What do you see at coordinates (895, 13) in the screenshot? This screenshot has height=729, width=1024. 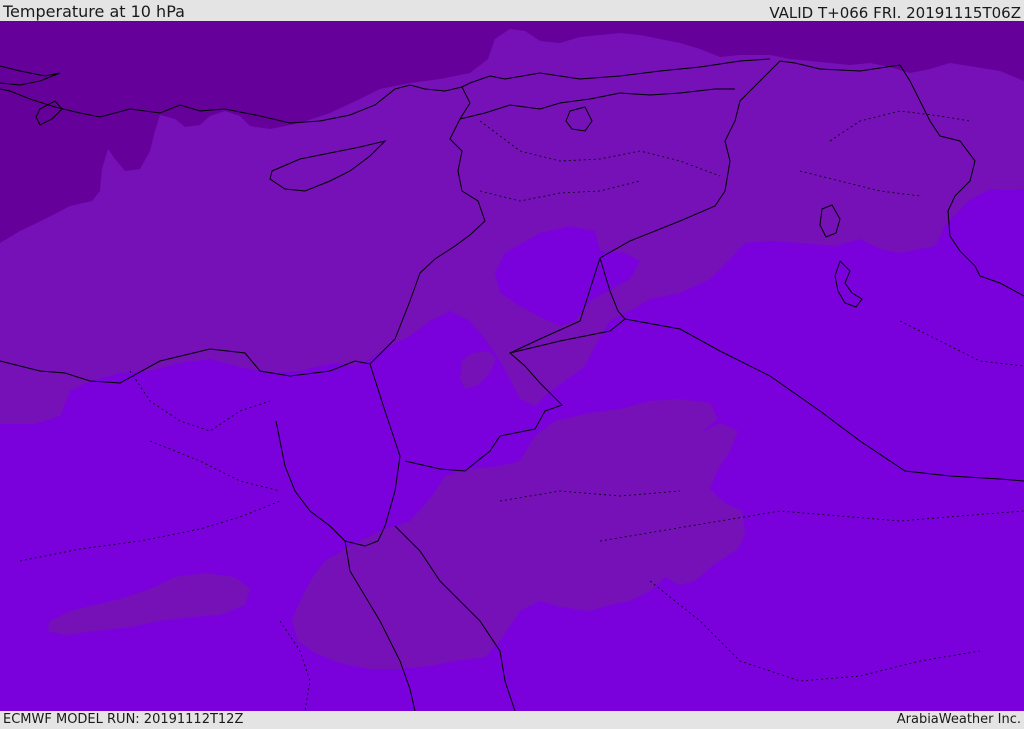 I see `valid-time: VALID T+066 FRI. 20191115T06Z` at bounding box center [895, 13].